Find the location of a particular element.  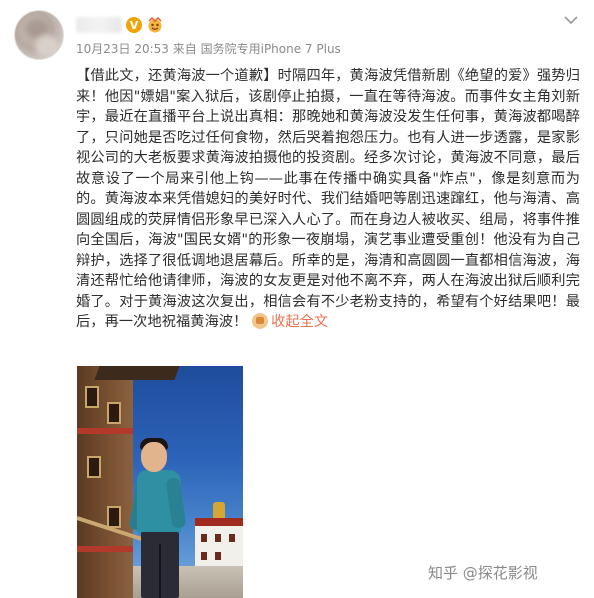

collapse-full-text-link: 收起全文 is located at coordinates (290, 321).